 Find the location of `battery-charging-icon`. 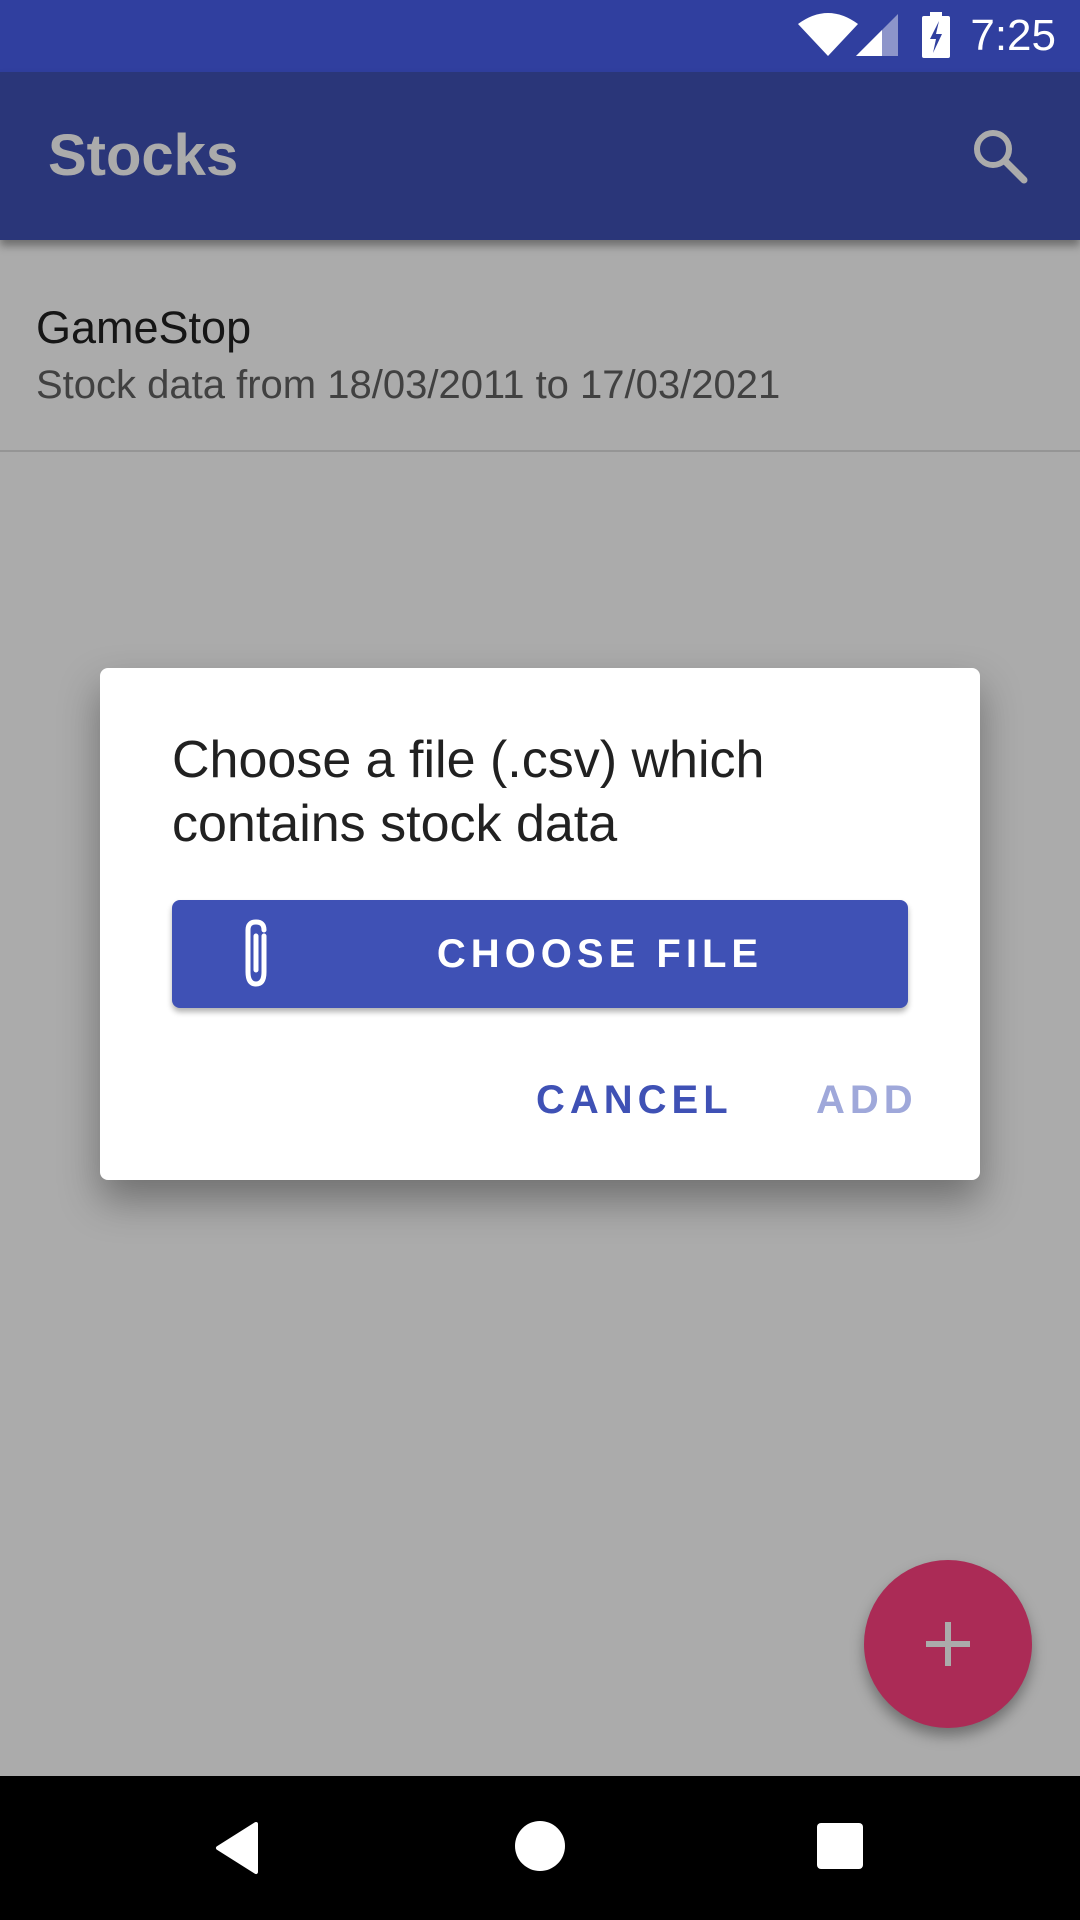

battery-charging-icon is located at coordinates (936, 35).